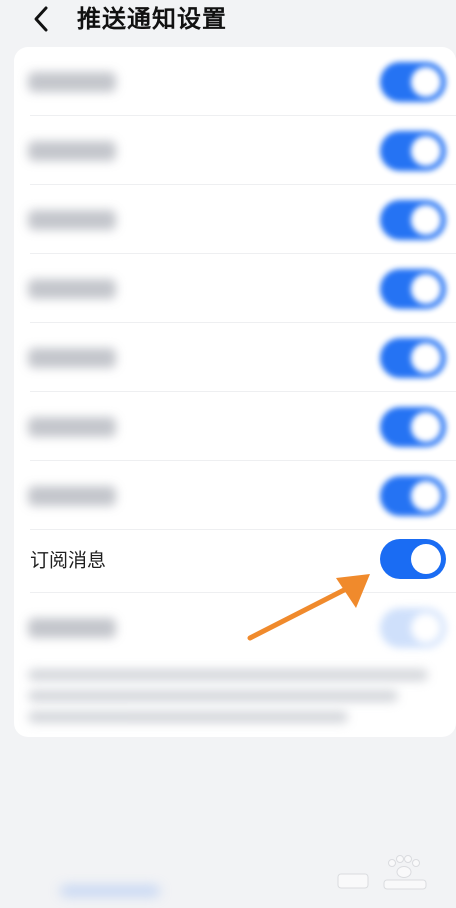  What do you see at coordinates (41, 19) in the screenshot?
I see `chevron-left-icon` at bounding box center [41, 19].